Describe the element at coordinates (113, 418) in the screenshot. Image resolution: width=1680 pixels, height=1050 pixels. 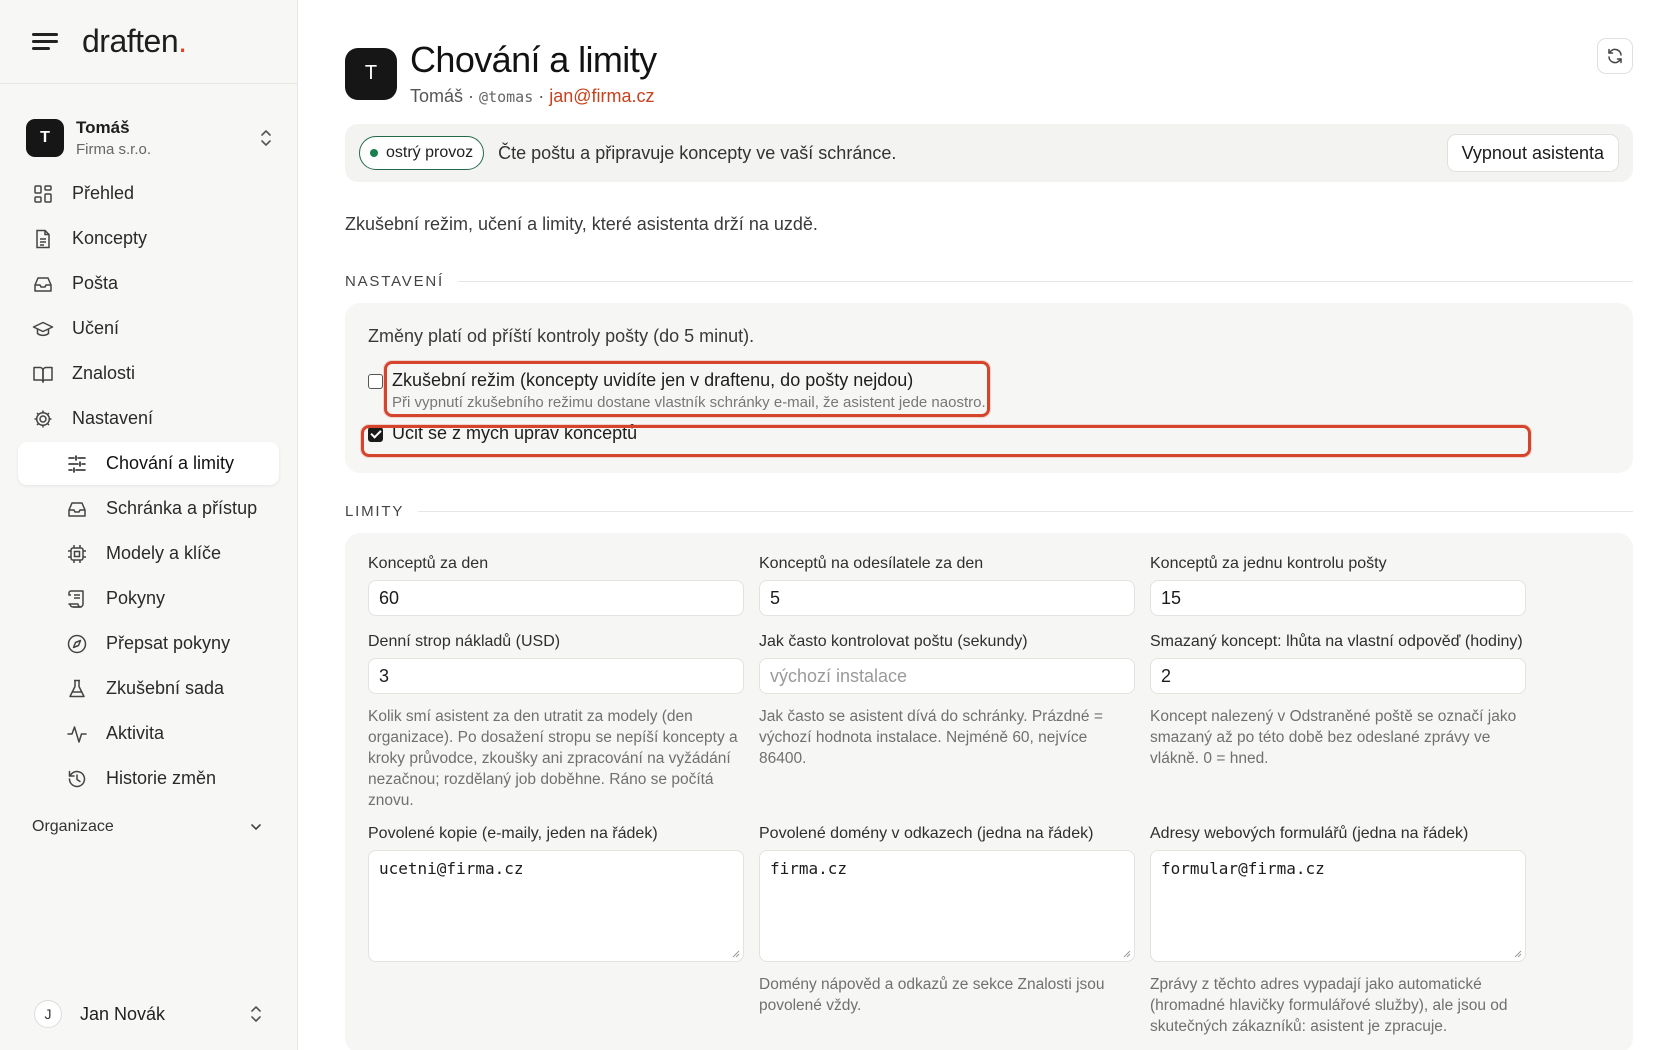
I see `sidebar-item-label: Nastavení` at that location.